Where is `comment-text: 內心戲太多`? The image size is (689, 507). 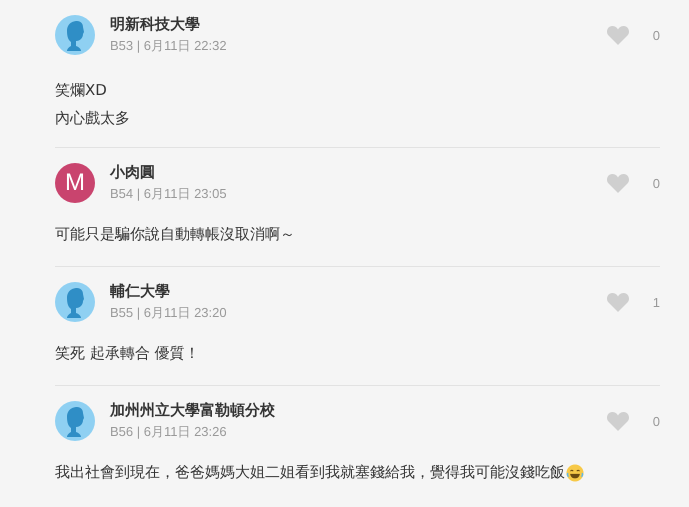 comment-text: 內心戲太多 is located at coordinates (93, 118).